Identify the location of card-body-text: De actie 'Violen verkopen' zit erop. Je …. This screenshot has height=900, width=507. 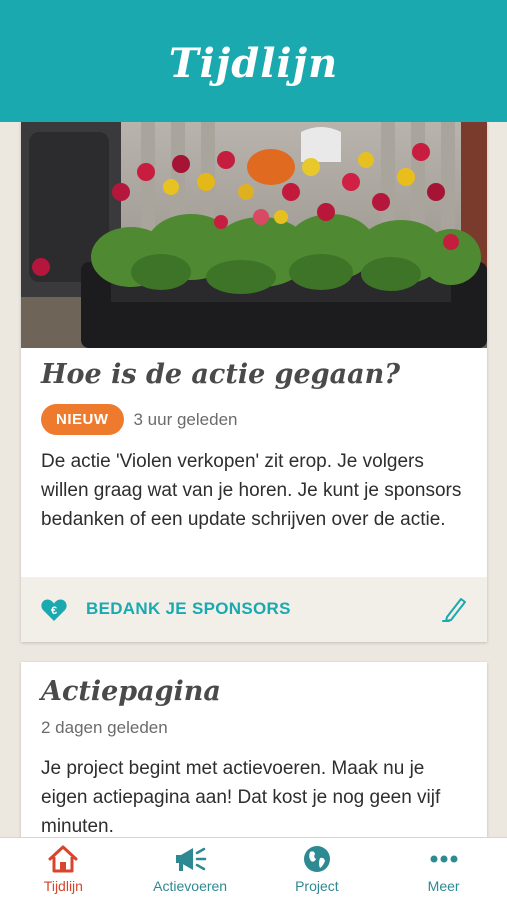
(251, 490).